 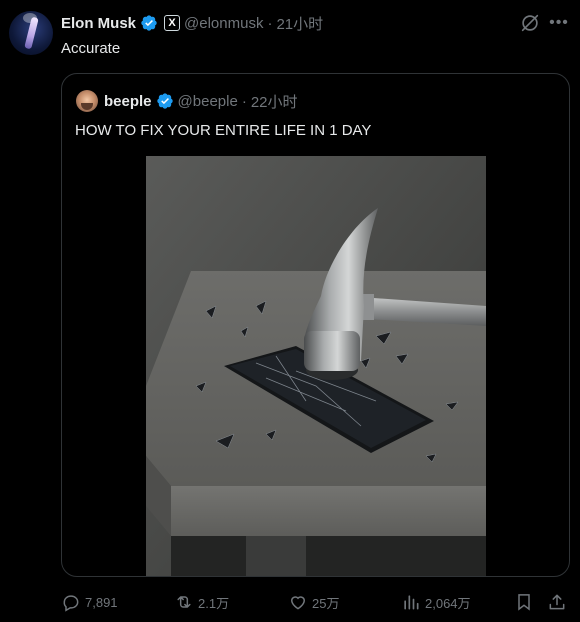 I want to click on views-action: 2,064万, so click(x=436, y=602).